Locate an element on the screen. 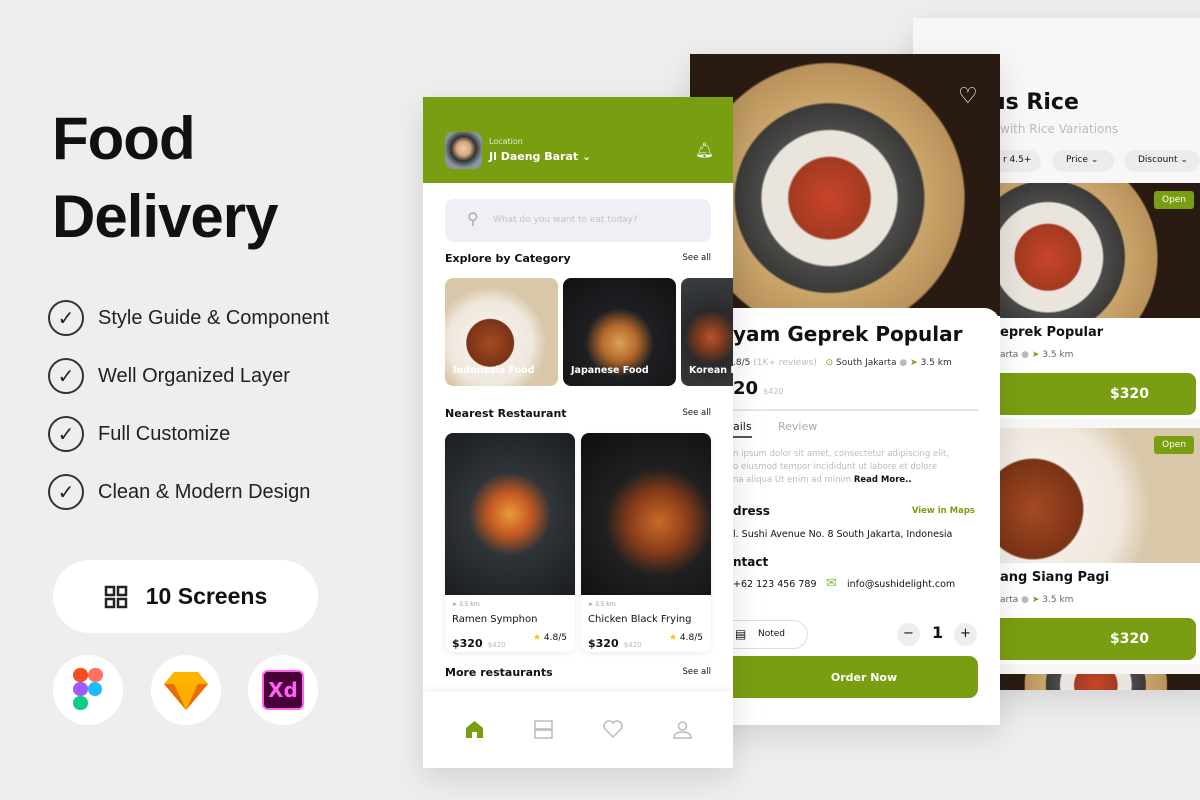  screens-label: 10 Screens is located at coordinates (206, 596).